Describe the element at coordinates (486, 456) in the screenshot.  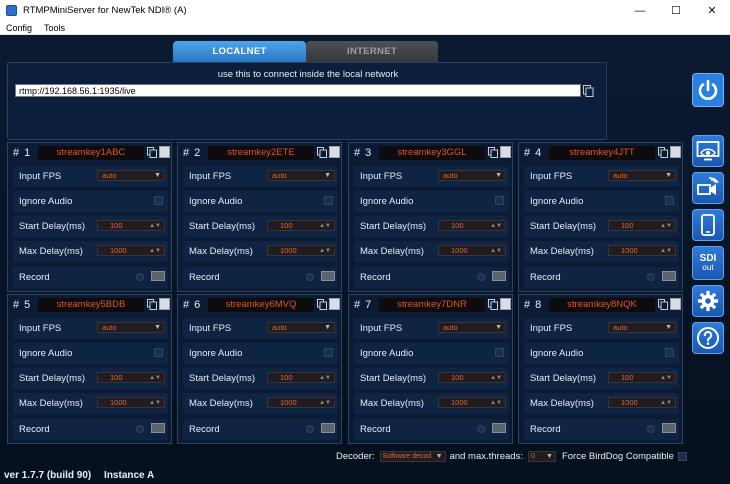
I see `threads-label: and max.threads:` at that location.